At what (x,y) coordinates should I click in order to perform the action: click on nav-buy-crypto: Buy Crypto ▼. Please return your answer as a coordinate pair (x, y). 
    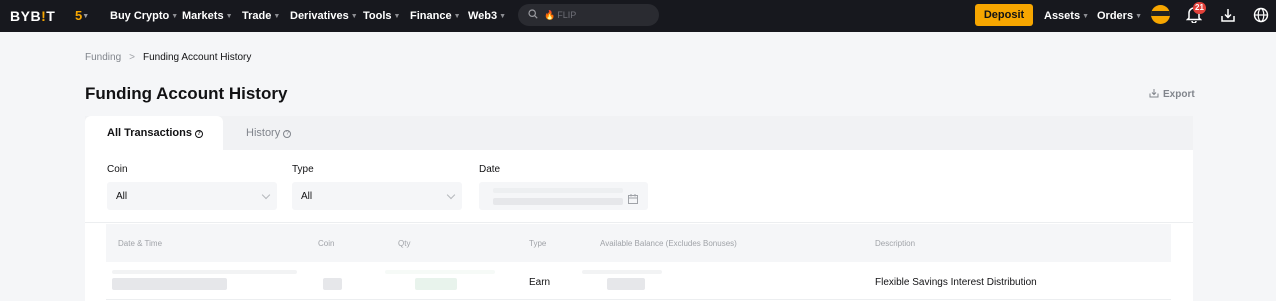
    Looking at the image, I should click on (144, 16).